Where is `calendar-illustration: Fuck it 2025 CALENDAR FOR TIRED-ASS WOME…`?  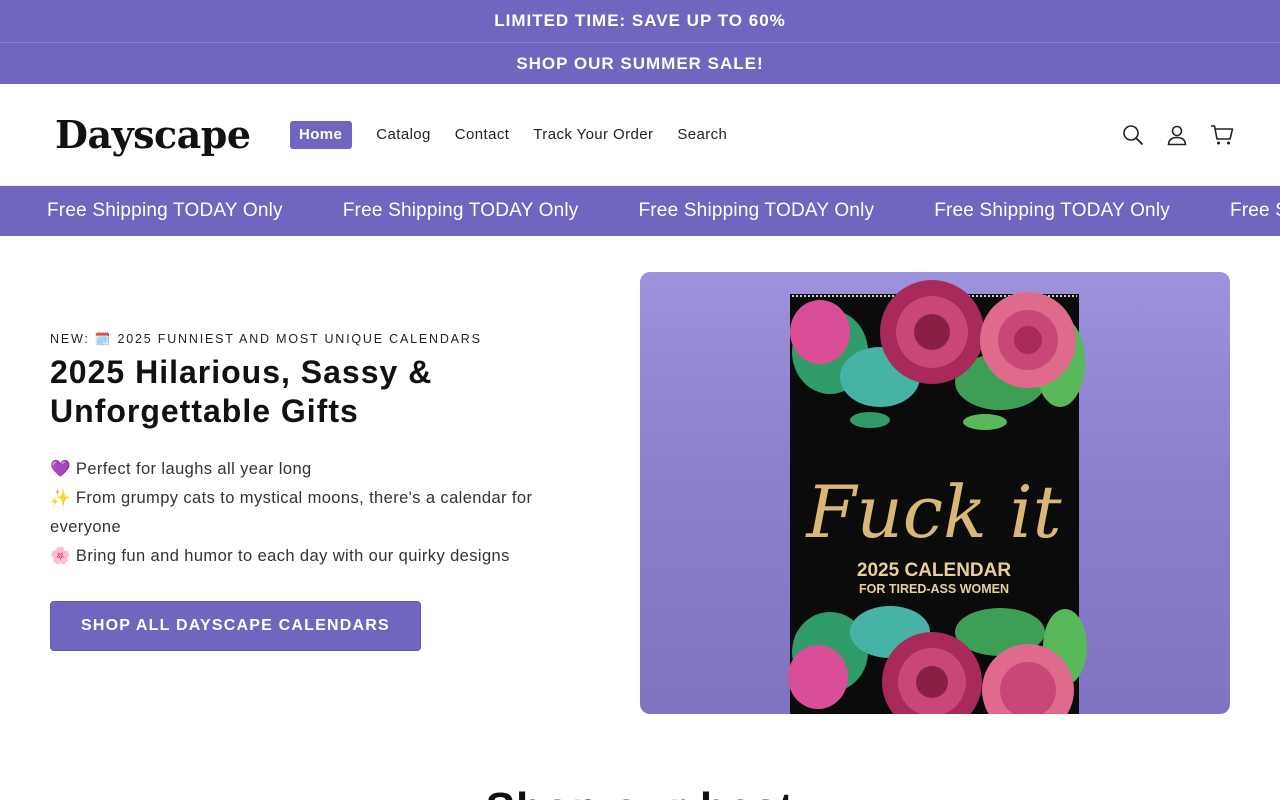 calendar-illustration: Fuck it 2025 CALENDAR FOR TIRED-ASS WOME… is located at coordinates (937, 497).